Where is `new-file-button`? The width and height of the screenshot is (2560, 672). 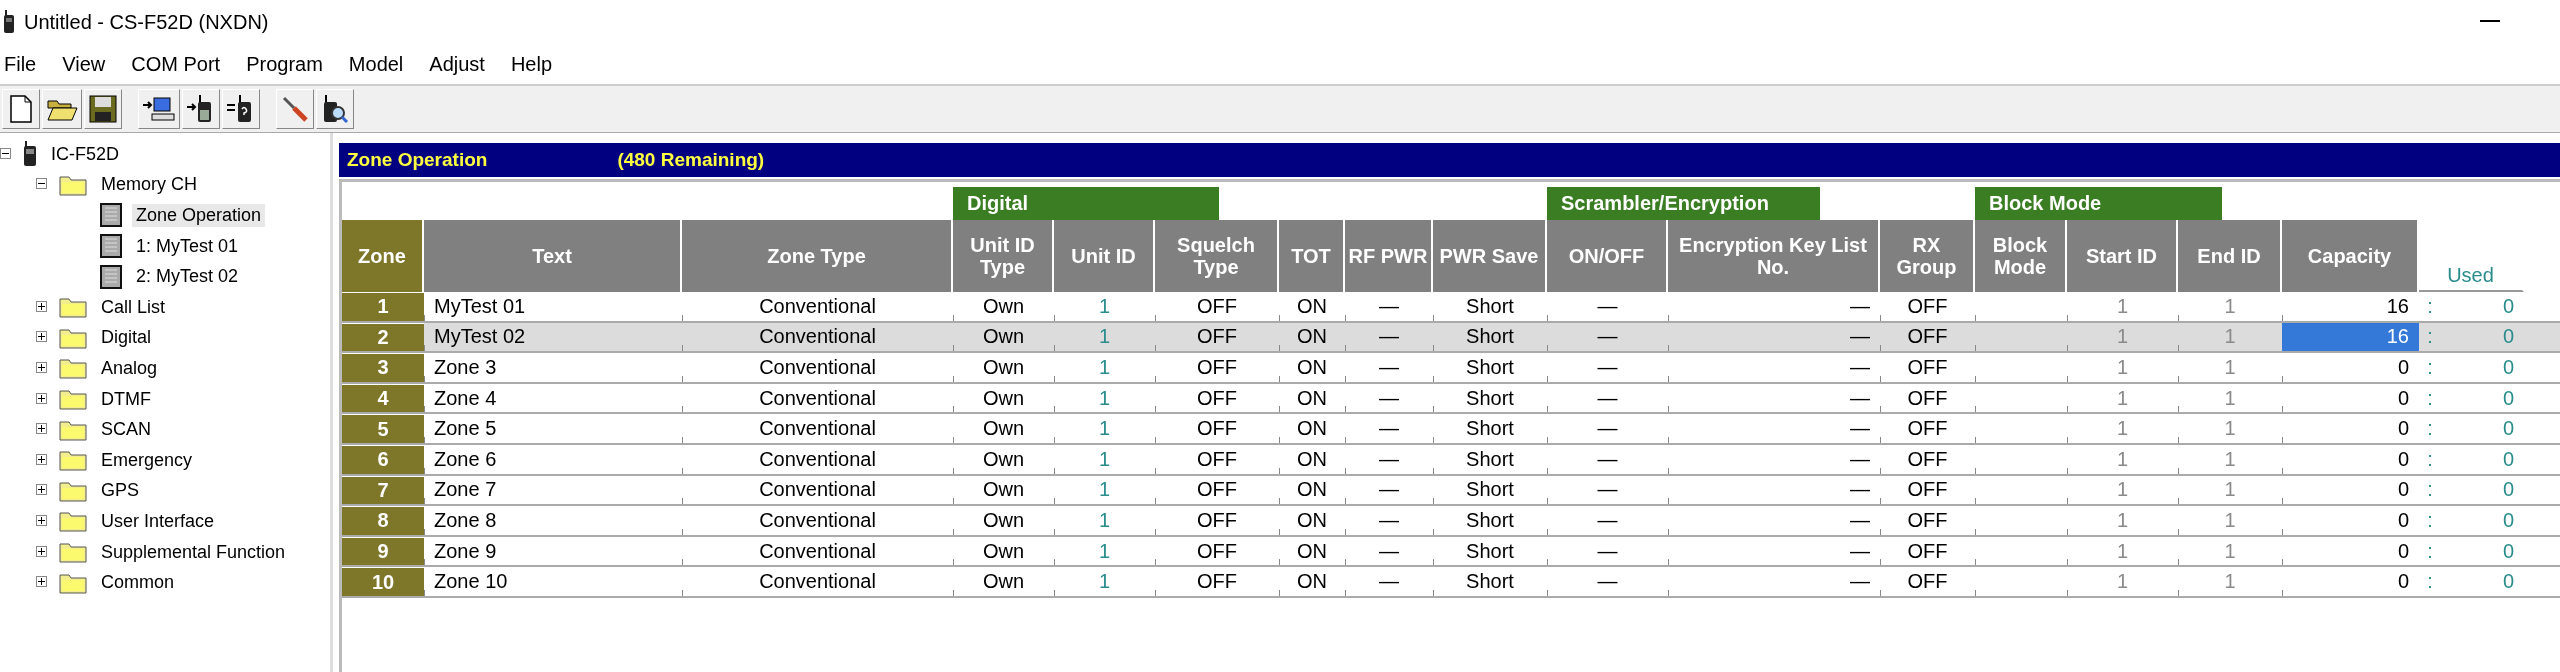
new-file-button is located at coordinates (21, 109).